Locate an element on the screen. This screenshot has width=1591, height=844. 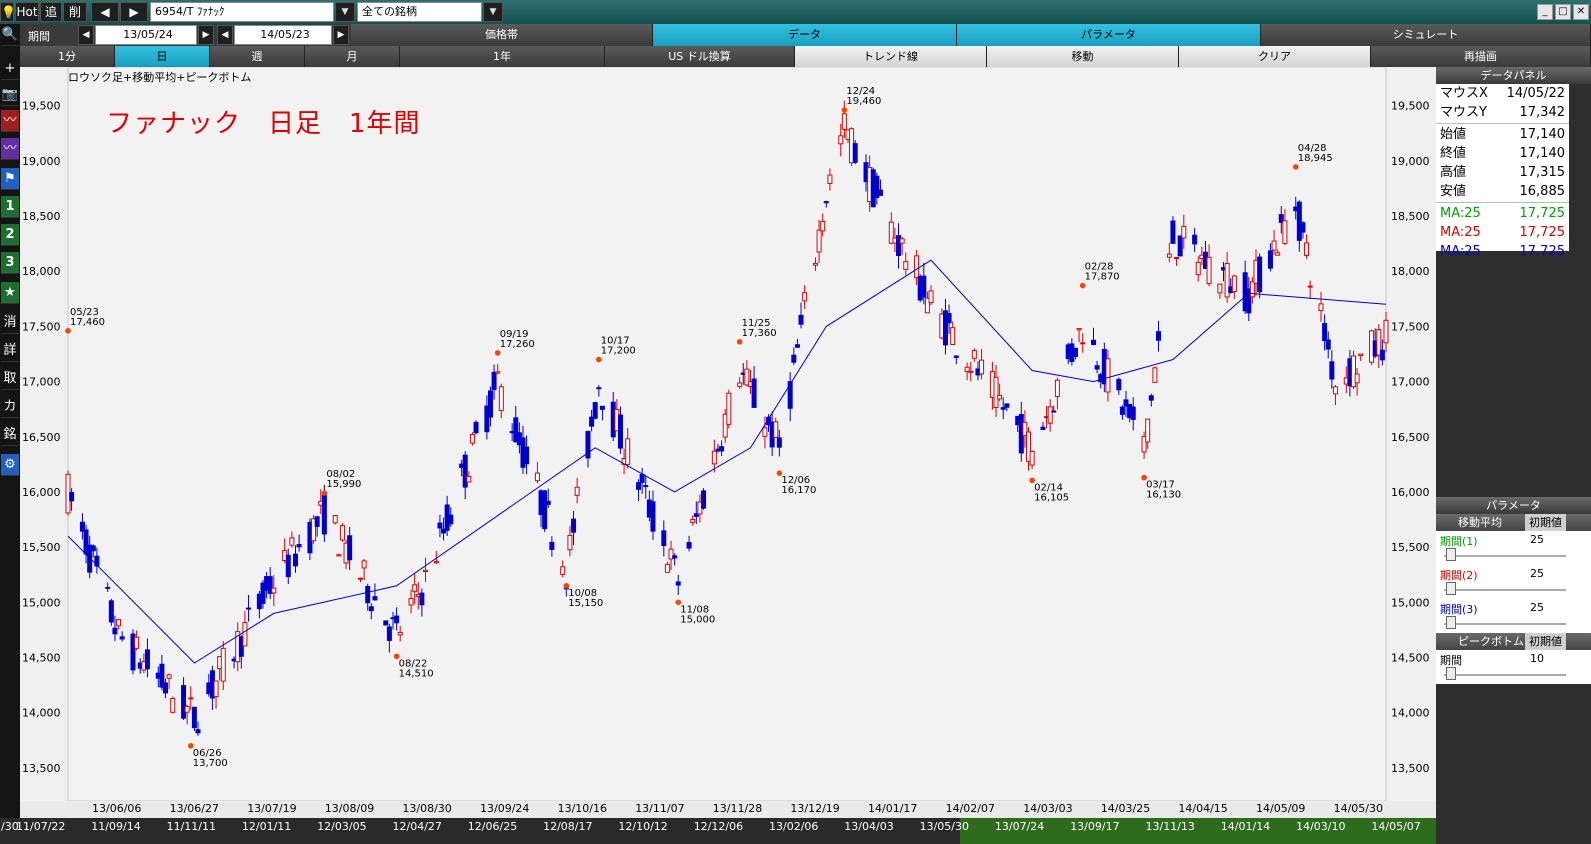
tab-week: 週 is located at coordinates (257, 56).